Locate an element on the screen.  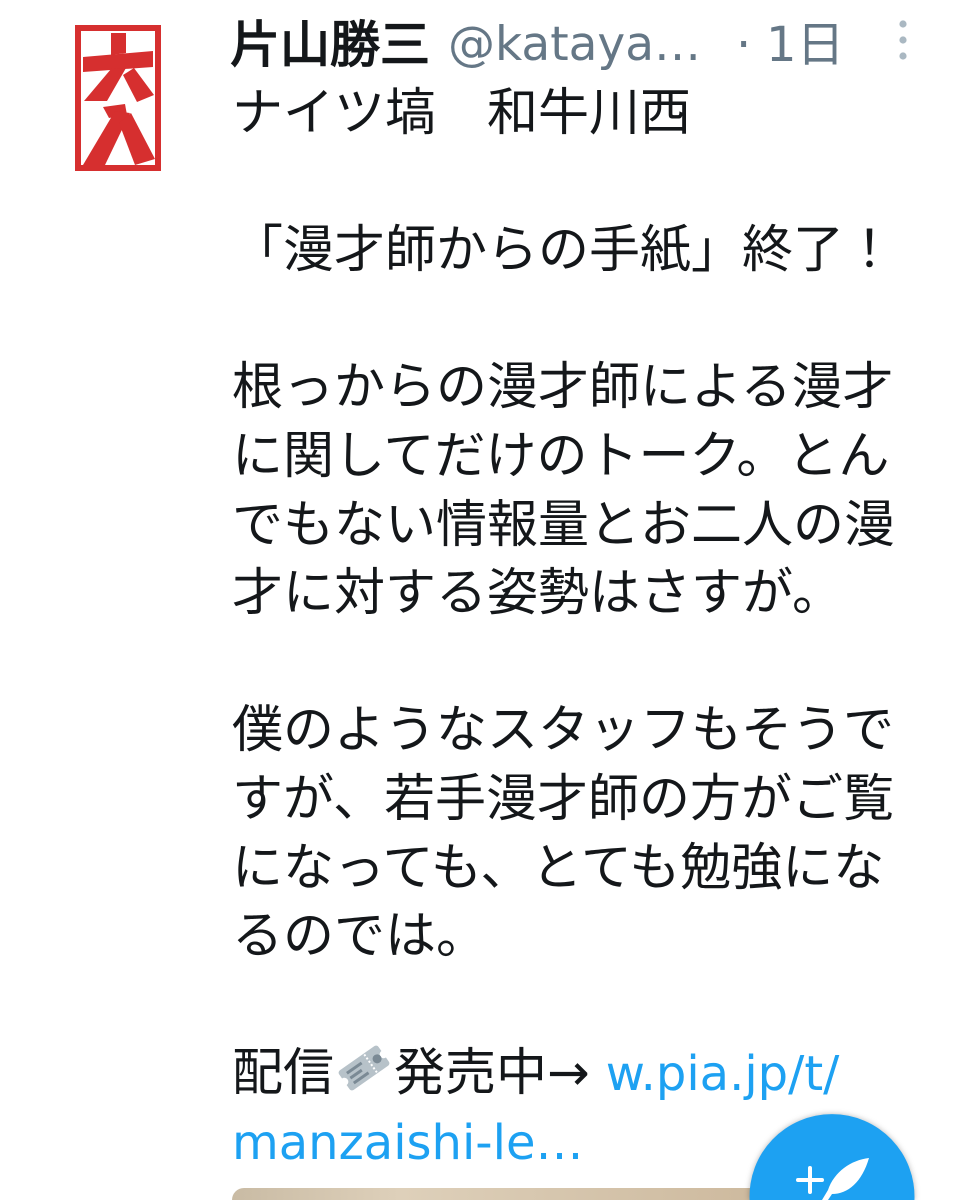
more-vertical-icon is located at coordinates (903, 40).